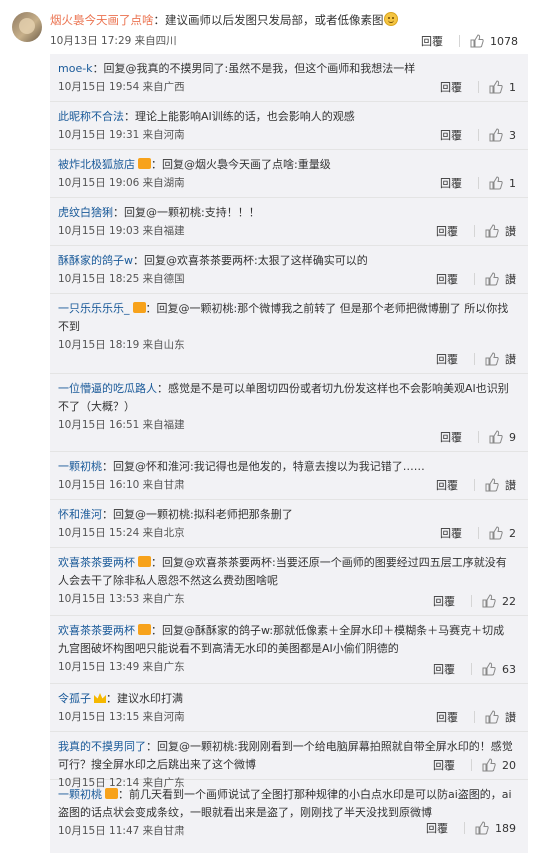 Image resolution: width=536 pixels, height=853 pixels. I want to click on reply-actions: 回覆 63, so click(474, 669).